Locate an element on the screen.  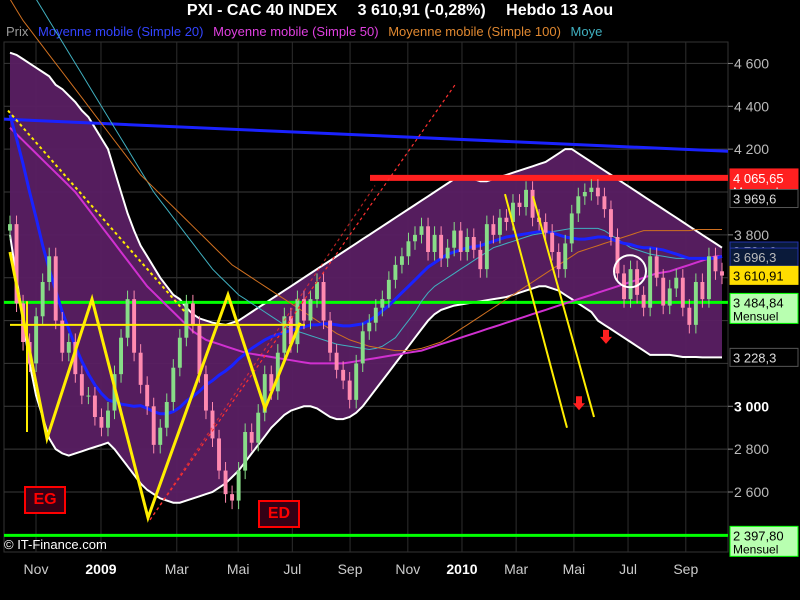
price-label-value: 3 696,3 is located at coordinates (754, 257).